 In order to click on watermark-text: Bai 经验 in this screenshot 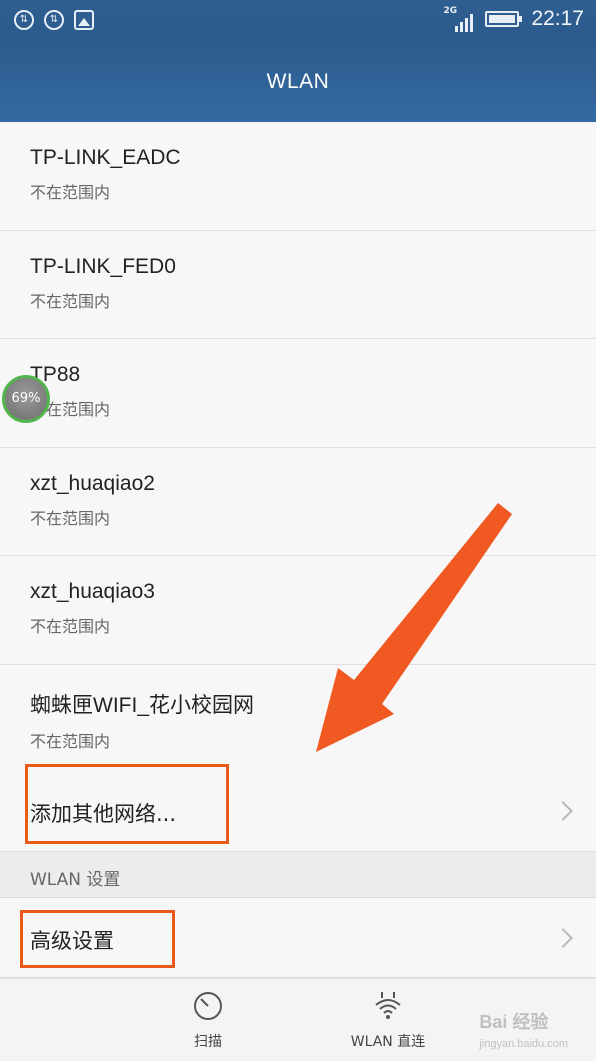, I will do `click(514, 1022)`.